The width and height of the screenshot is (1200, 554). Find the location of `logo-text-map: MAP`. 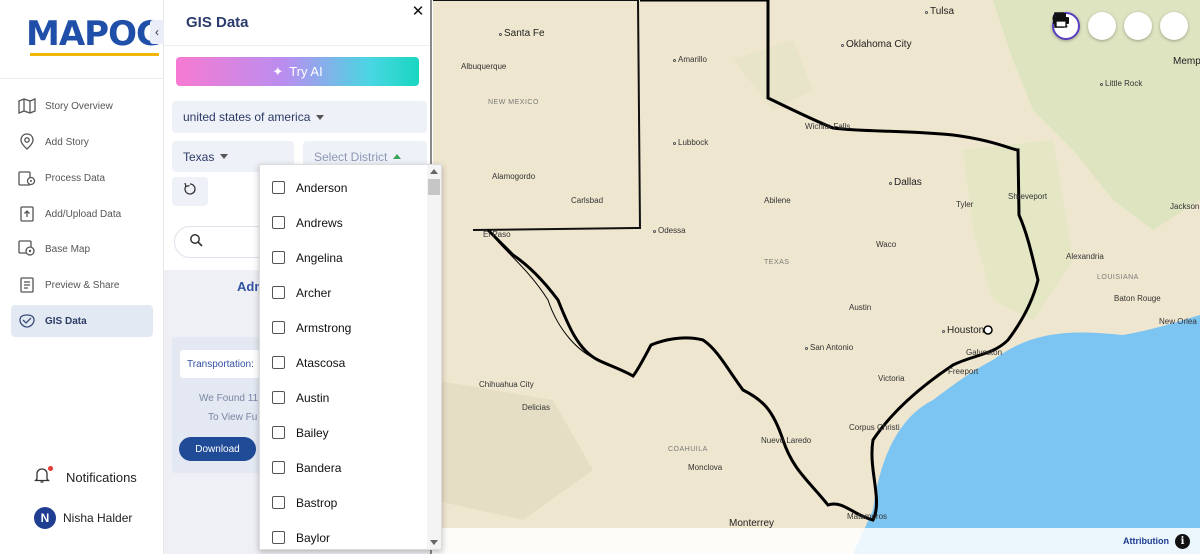

logo-text-map: MAP is located at coordinates (67, 34).